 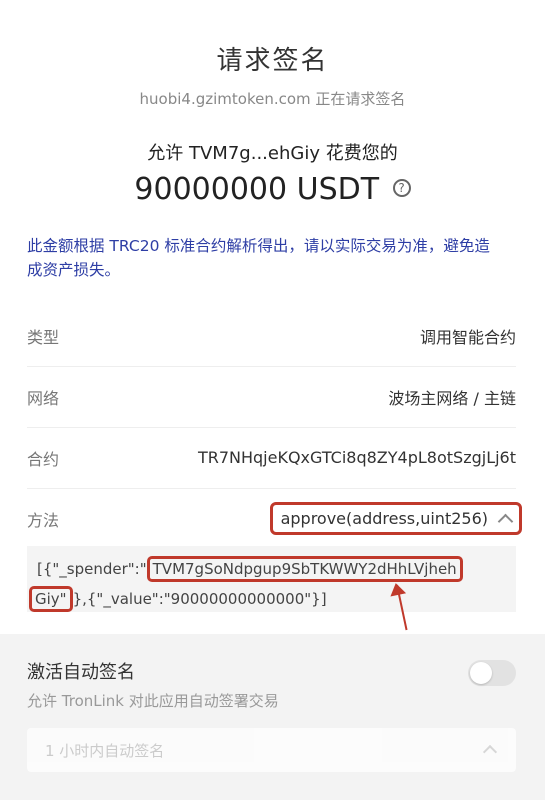 What do you see at coordinates (51, 599) in the screenshot?
I see `spender-highlight-2: Giy"` at bounding box center [51, 599].